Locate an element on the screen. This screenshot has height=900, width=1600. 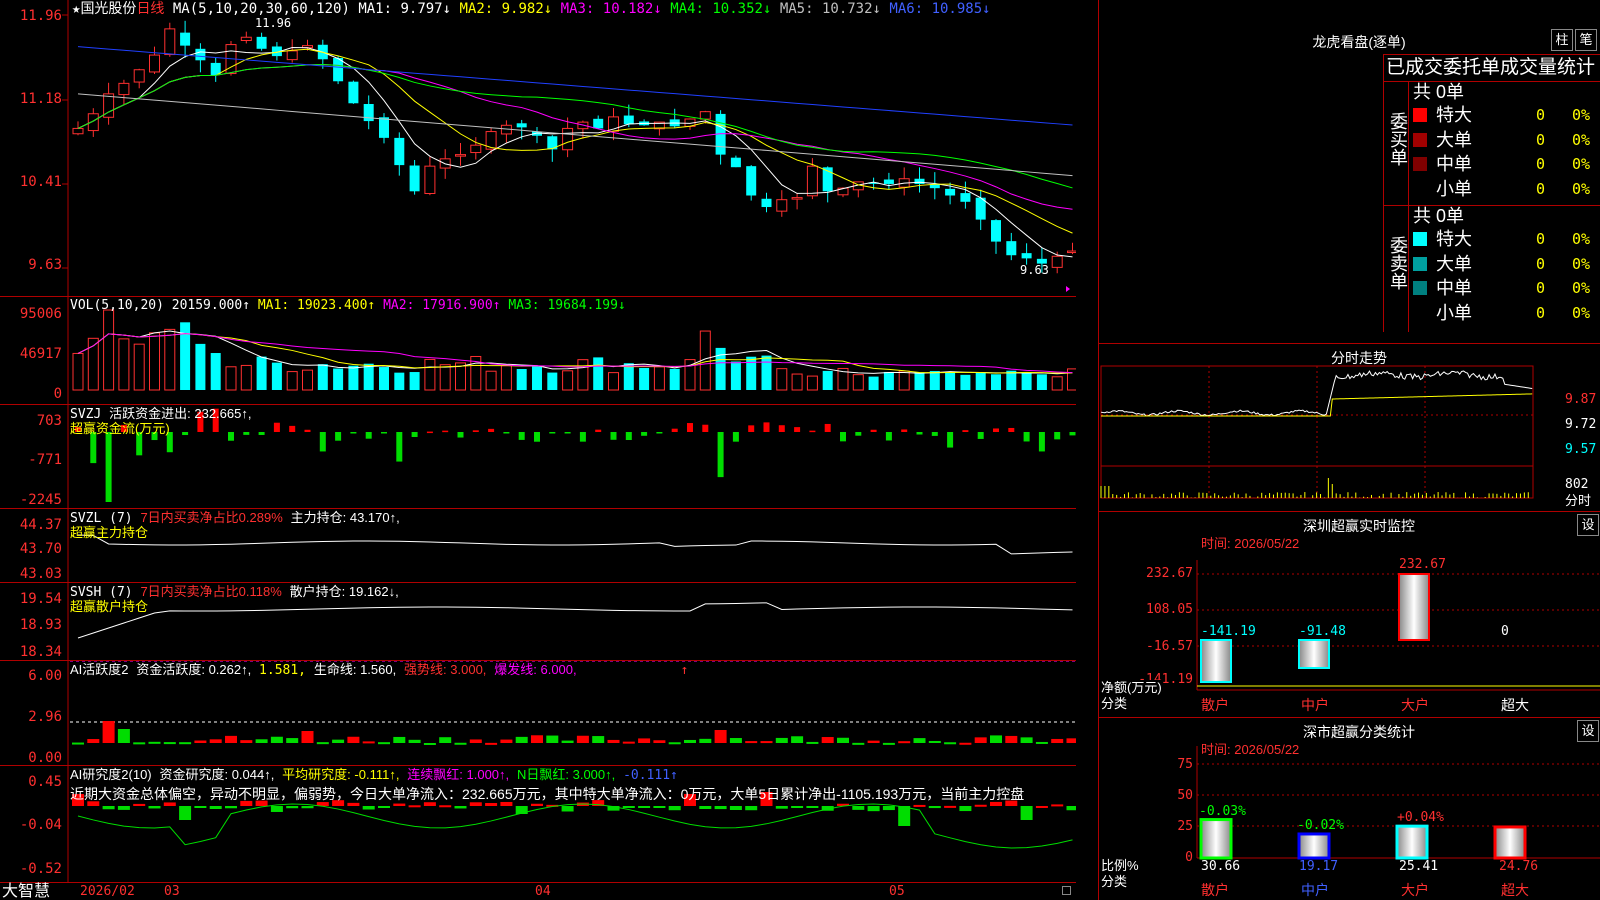
volume-chart is located at coordinates (538, 351).